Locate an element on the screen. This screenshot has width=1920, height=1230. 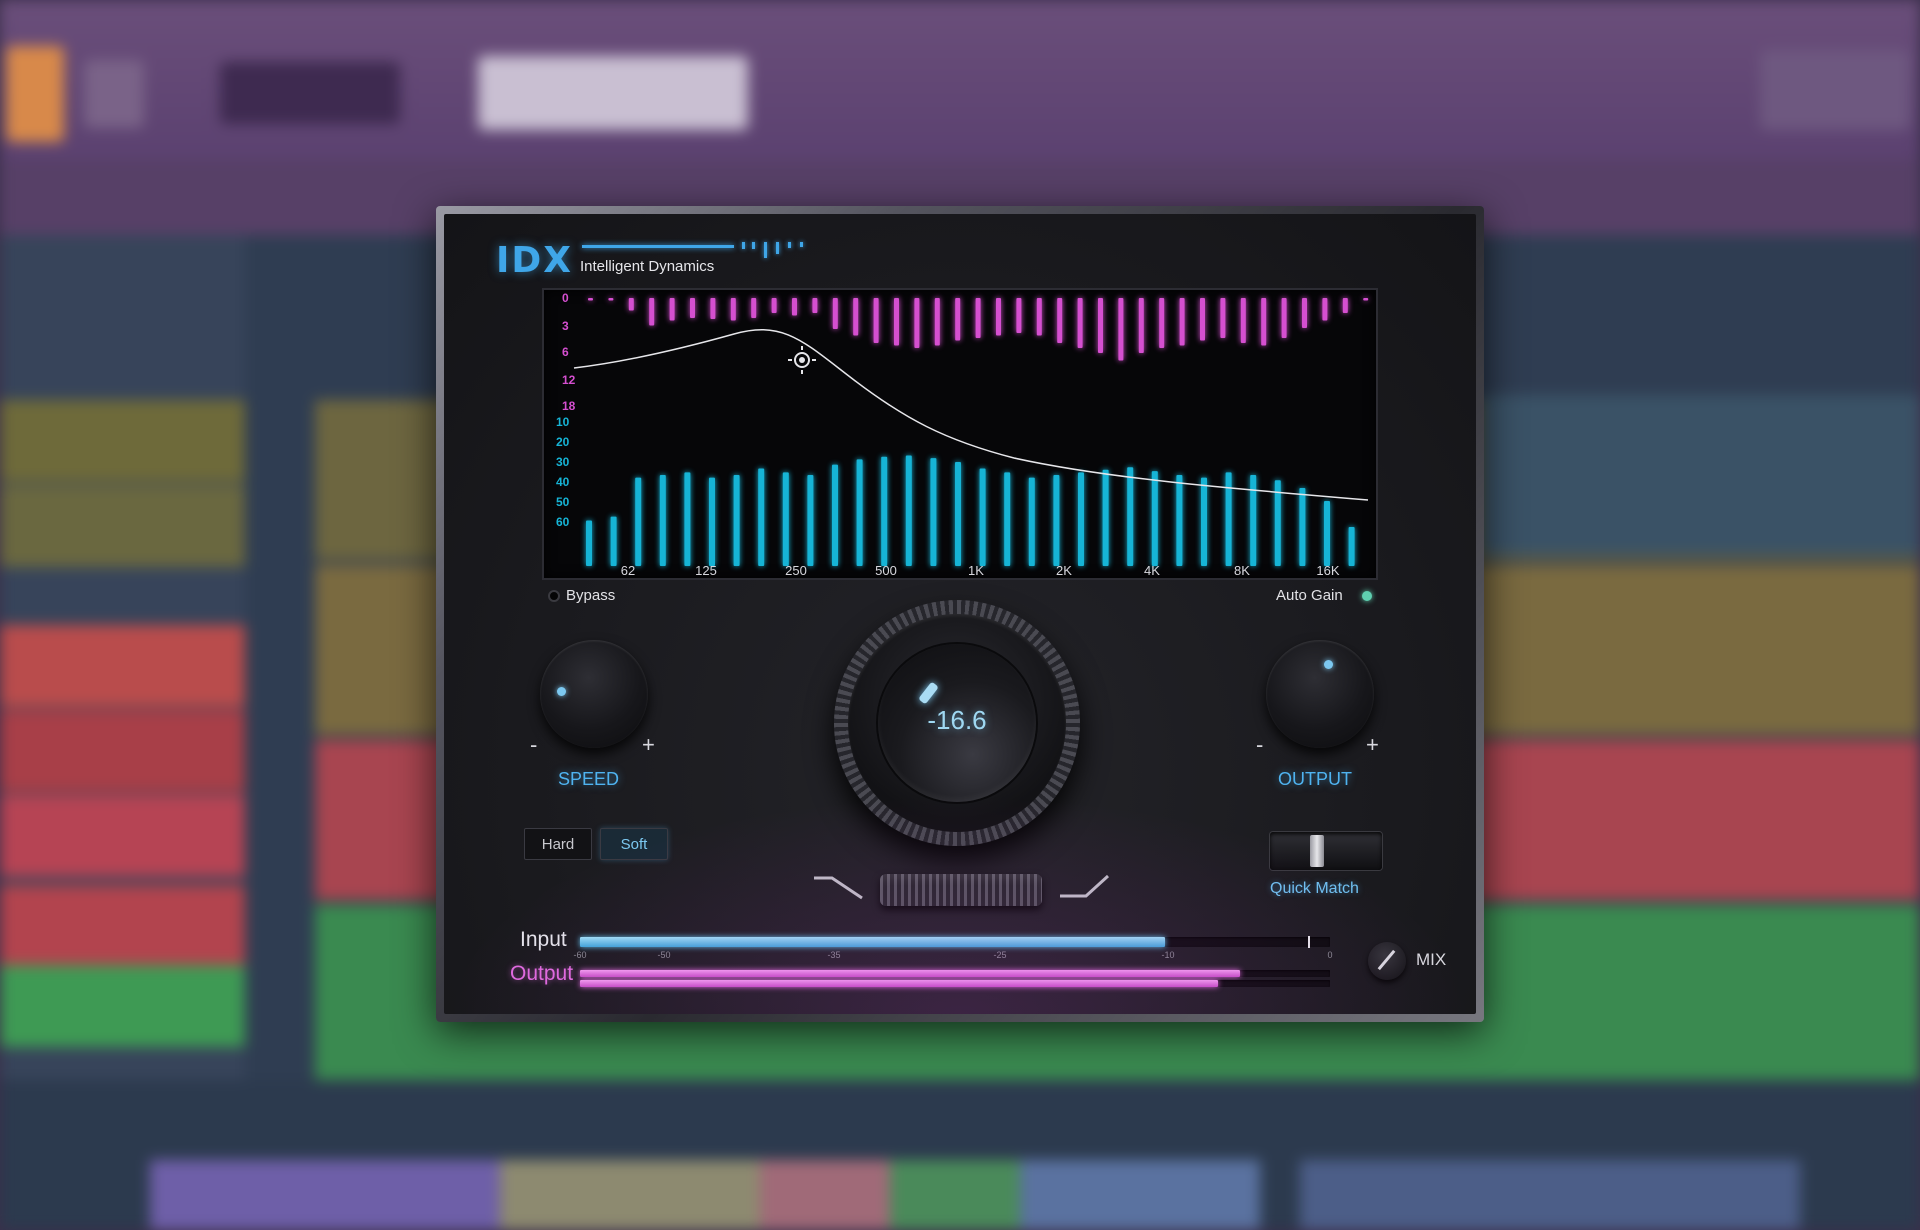
input-peak-marker is located at coordinates (1308, 942).